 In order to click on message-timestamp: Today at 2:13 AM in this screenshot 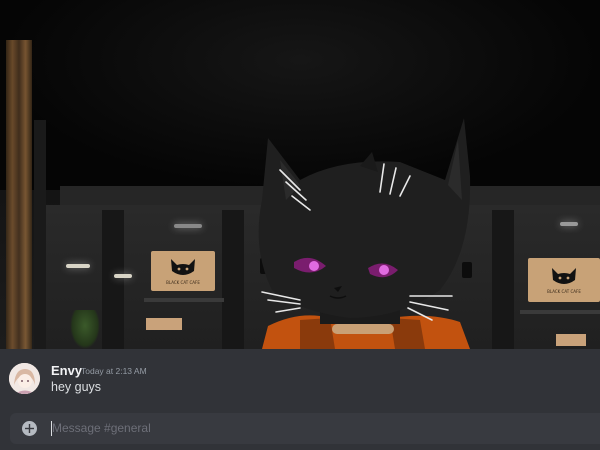, I will do `click(114, 371)`.